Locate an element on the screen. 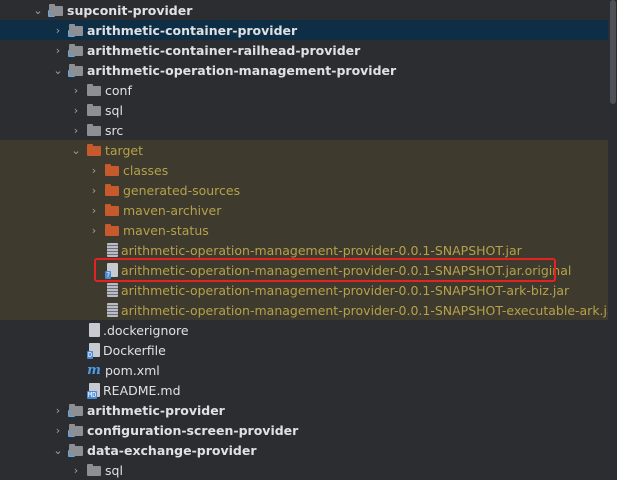 The width and height of the screenshot is (617, 480). tree-node-label: arithmetic-provider is located at coordinates (156, 410).